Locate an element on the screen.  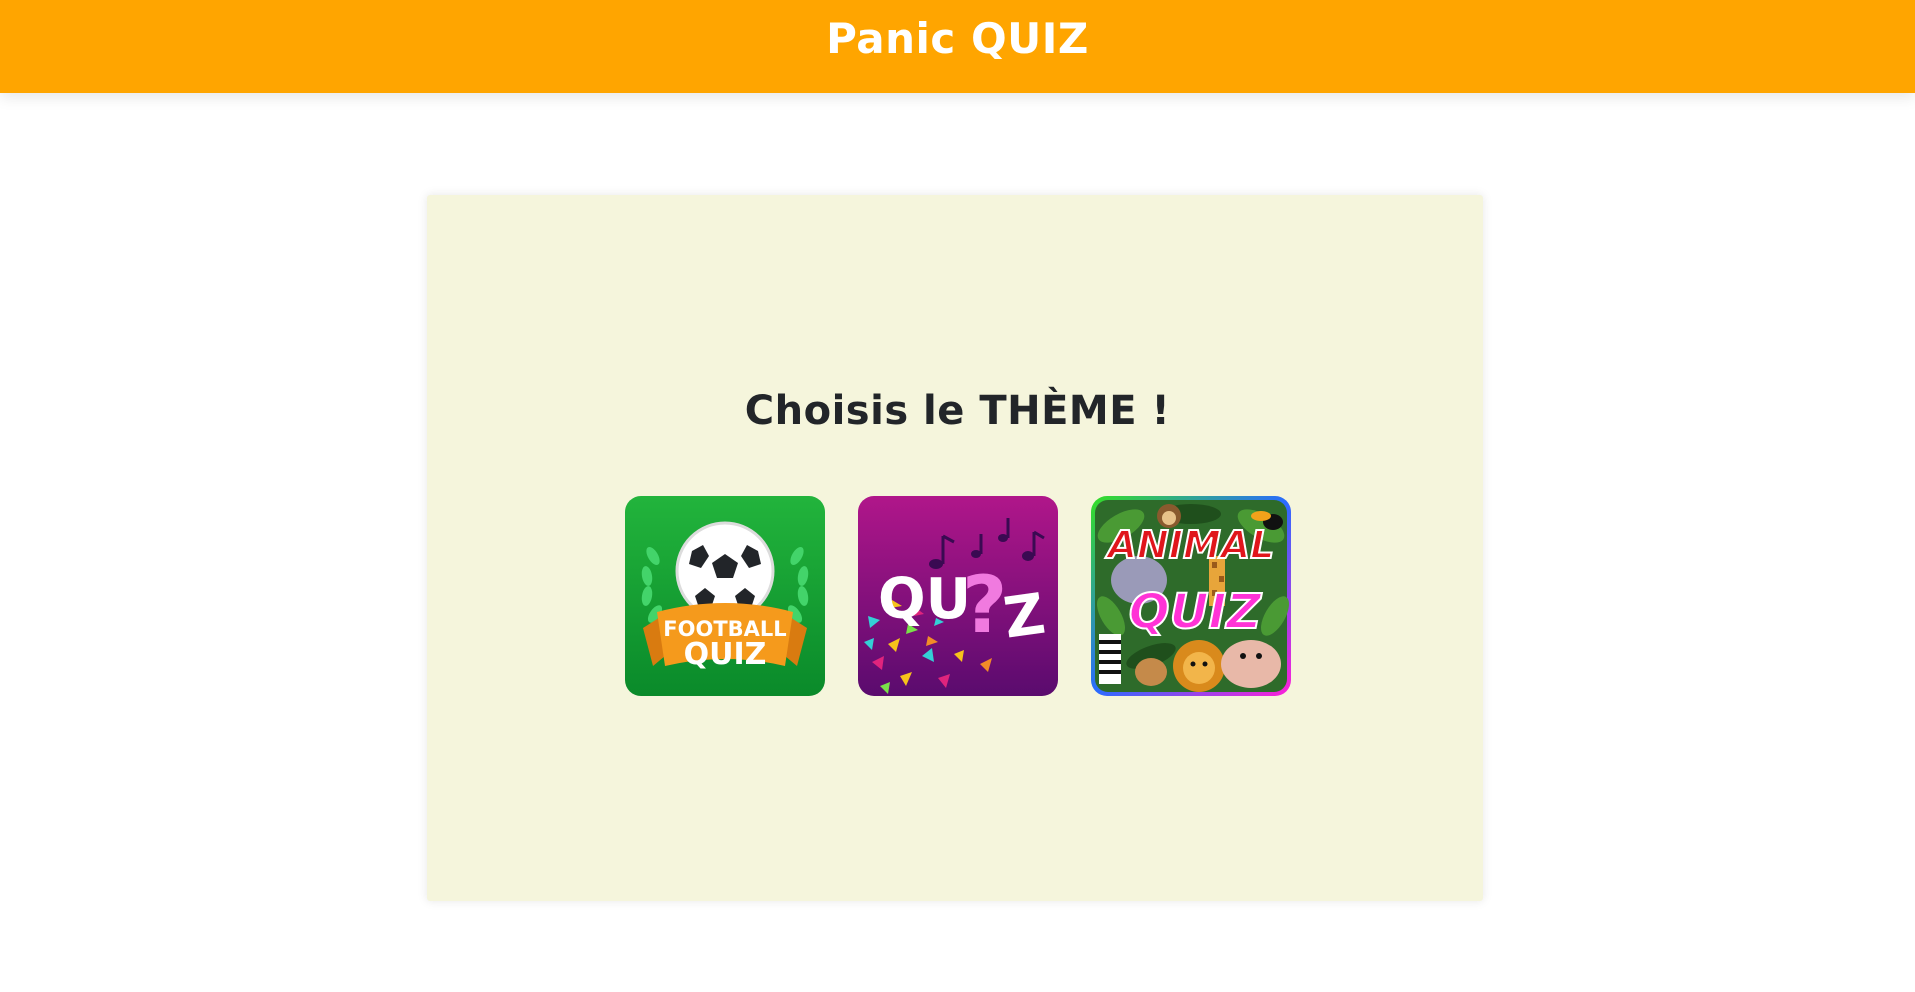
football-line2: QUIZ is located at coordinates (724, 654).